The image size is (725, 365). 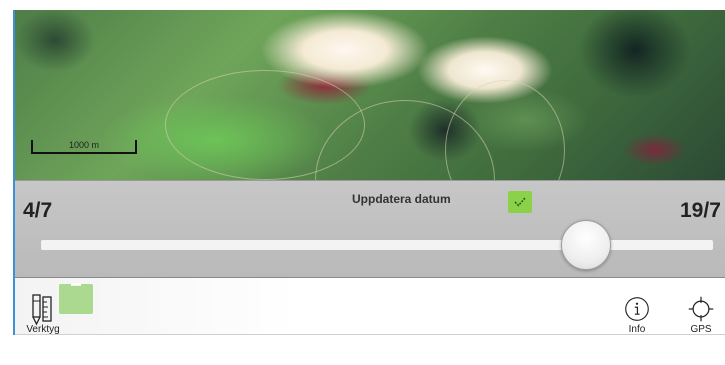 I want to click on verktyg-button: Verktyg ▔, so click(x=56, y=306).